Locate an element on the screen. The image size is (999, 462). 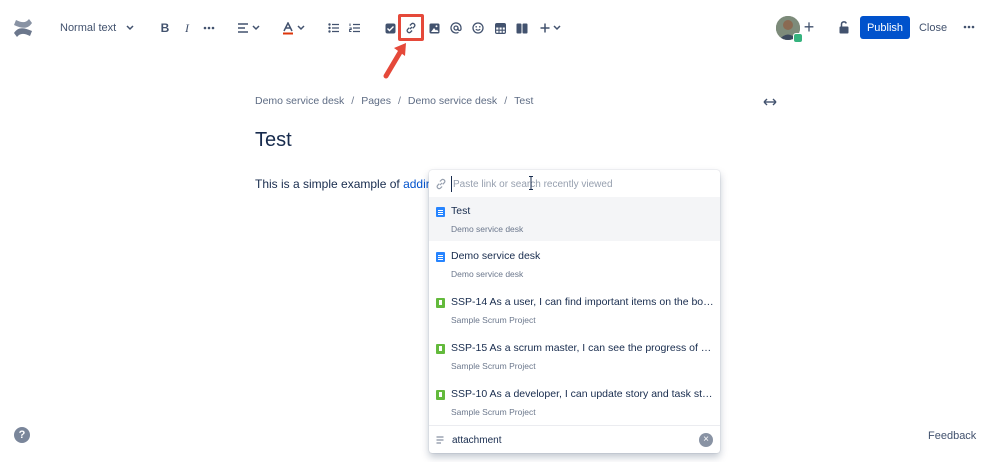
breadcrumb-link-parent-page: Demo service desk is located at coordinates (452, 101).